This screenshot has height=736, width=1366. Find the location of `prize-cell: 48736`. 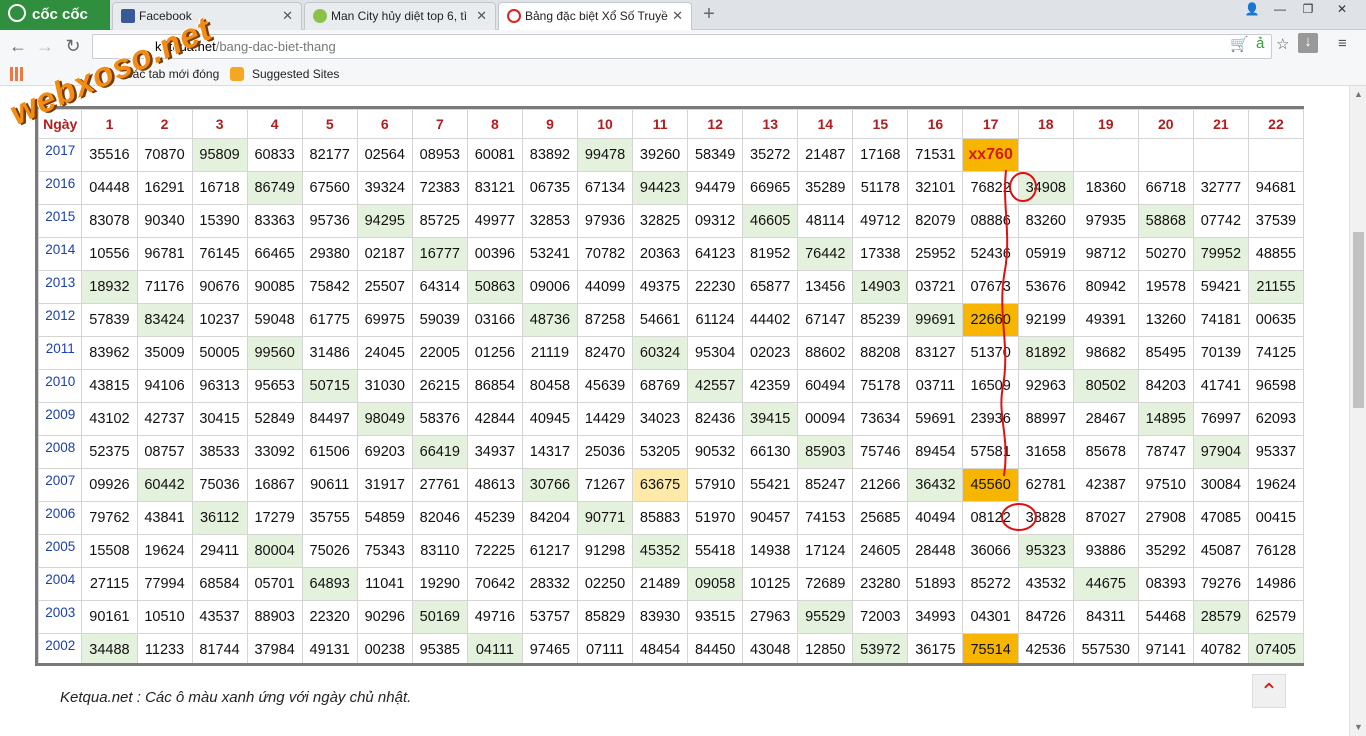

prize-cell: 48736 is located at coordinates (550, 320).